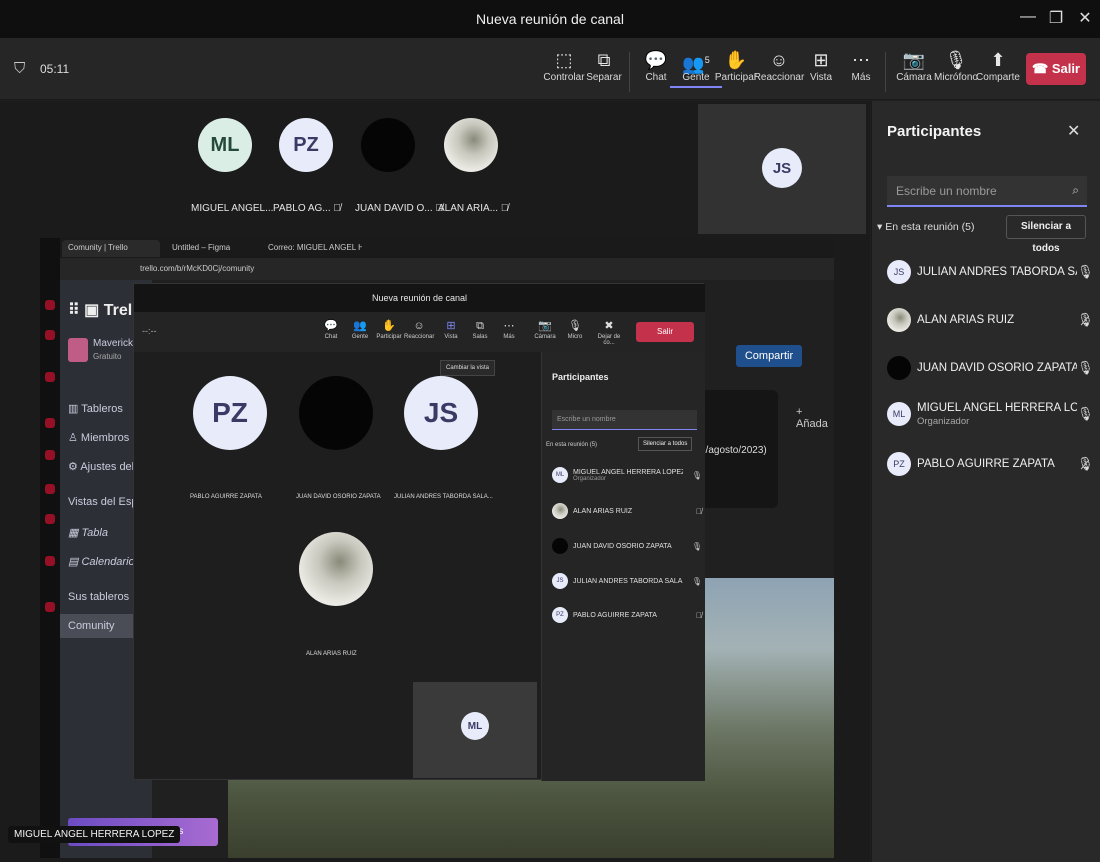  Describe the element at coordinates (943, 421) in the screenshot. I see `participant-role: Organizador` at that location.